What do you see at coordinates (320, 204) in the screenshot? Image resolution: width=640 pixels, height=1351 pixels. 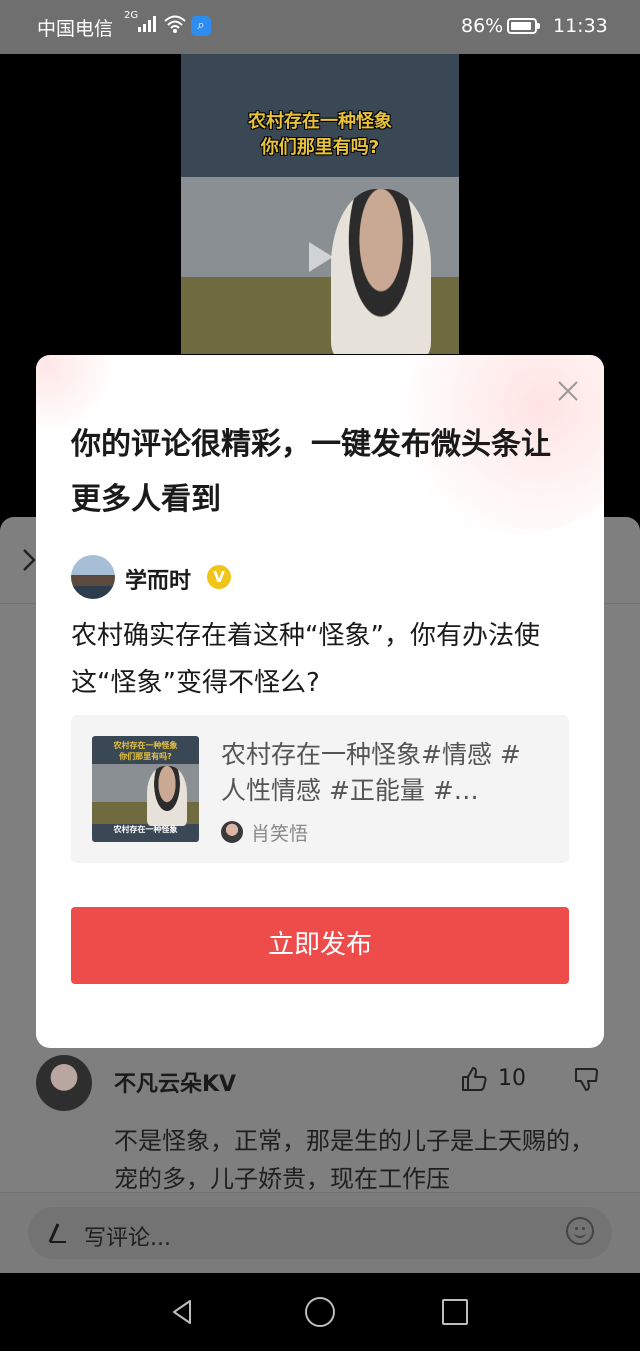 I see `video-player: 农村存在一种怪象 你们那里有吗?` at bounding box center [320, 204].